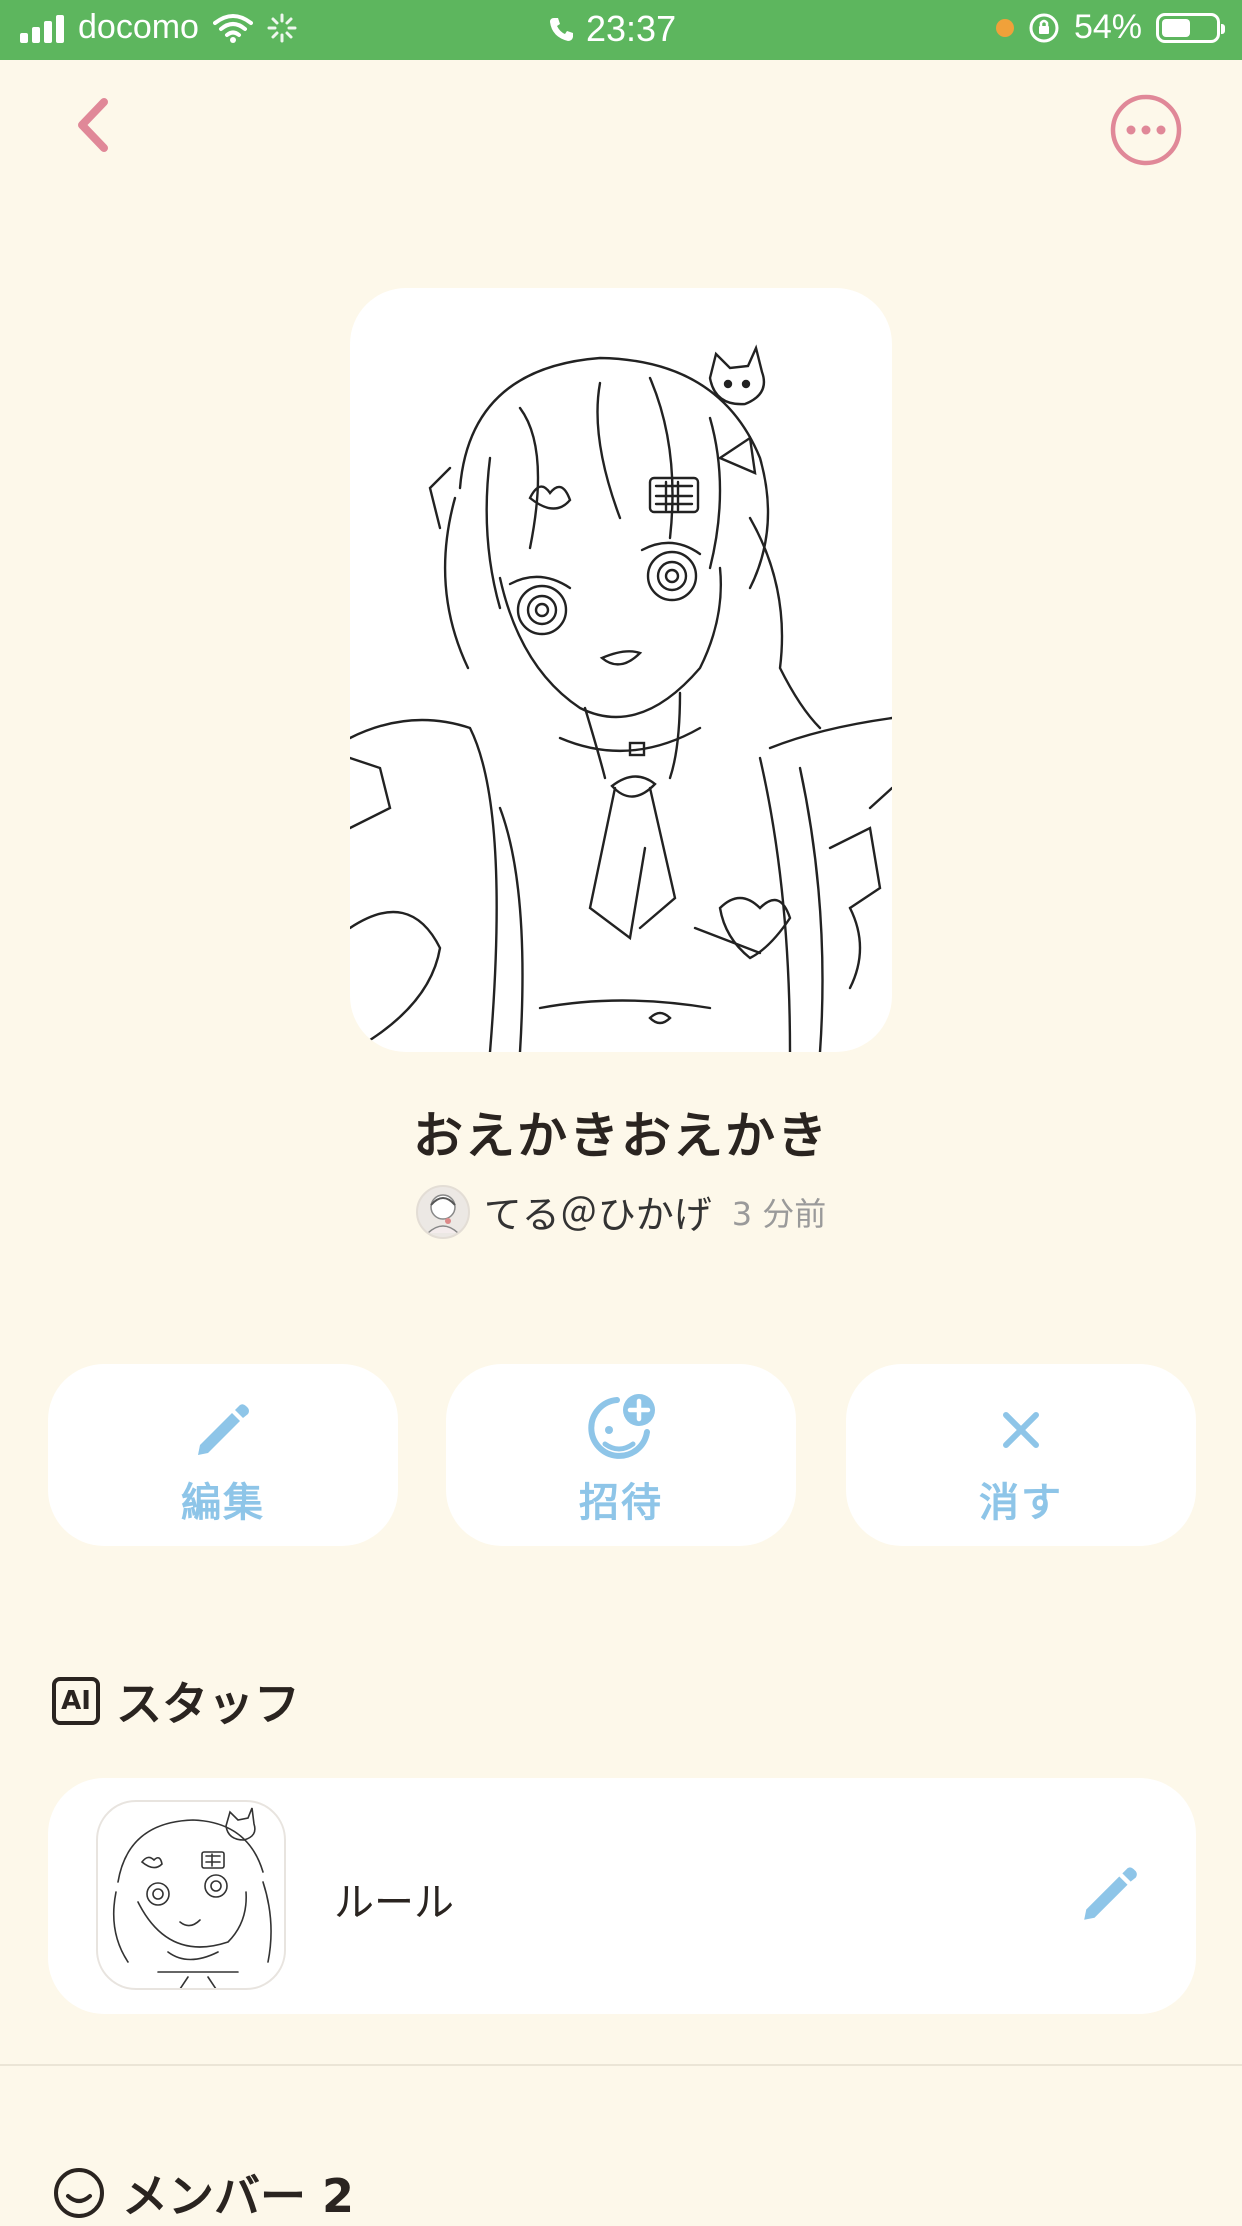 This screenshot has height=2226, width=1242. What do you see at coordinates (232, 28) in the screenshot?
I see `wifi-icon` at bounding box center [232, 28].